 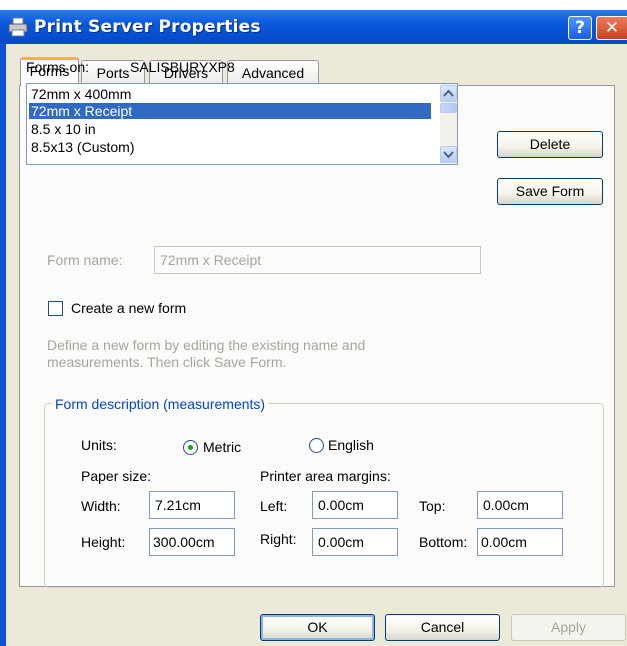 What do you see at coordinates (550, 191) in the screenshot?
I see `save-form-button: Save Form` at bounding box center [550, 191].